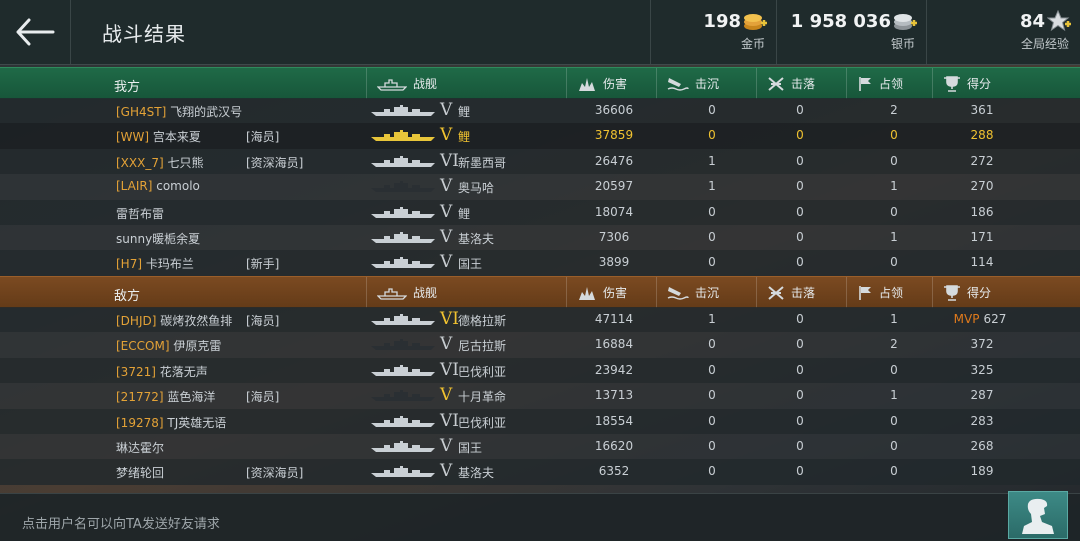 The width and height of the screenshot is (1080, 541). What do you see at coordinates (140, 397) in the screenshot?
I see `clan-tag: [21772]` at bounding box center [140, 397].